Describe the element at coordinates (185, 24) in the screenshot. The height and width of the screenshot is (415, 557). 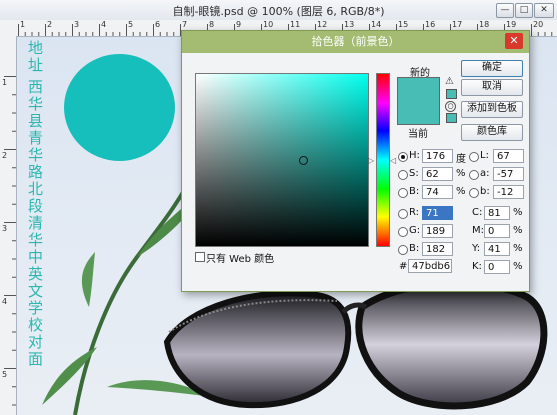
I see `ruler-number: 7` at that location.